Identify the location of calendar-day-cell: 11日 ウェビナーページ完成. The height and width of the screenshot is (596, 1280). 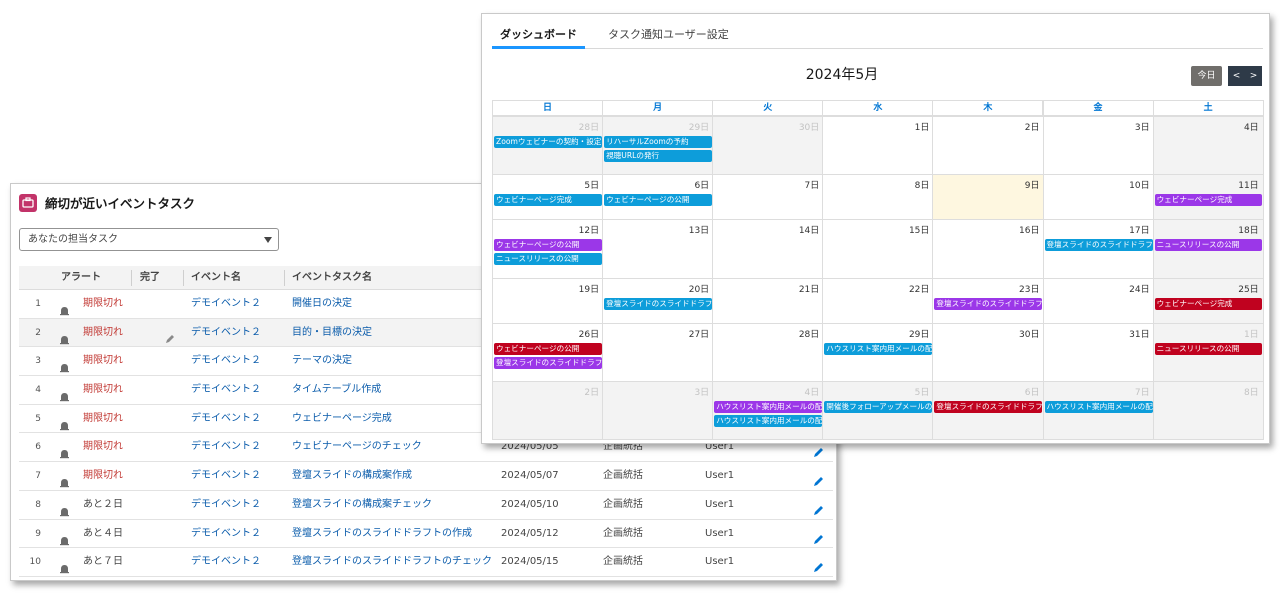
(1208, 197).